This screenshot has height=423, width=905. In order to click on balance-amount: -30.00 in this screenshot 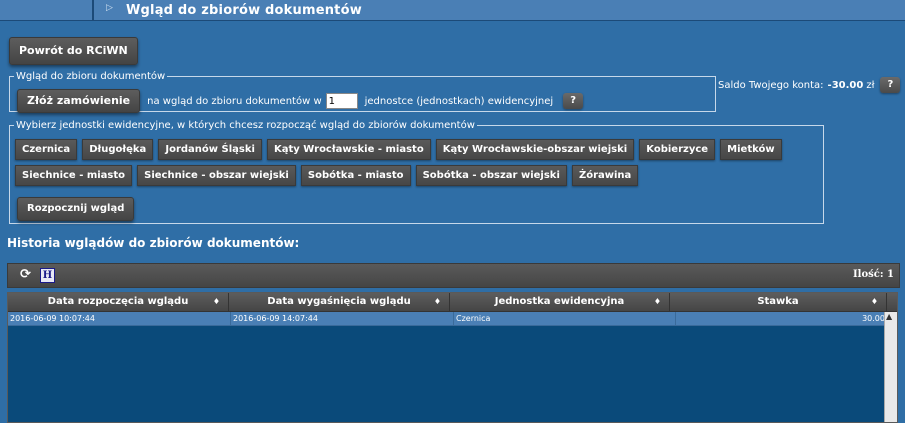, I will do `click(845, 85)`.